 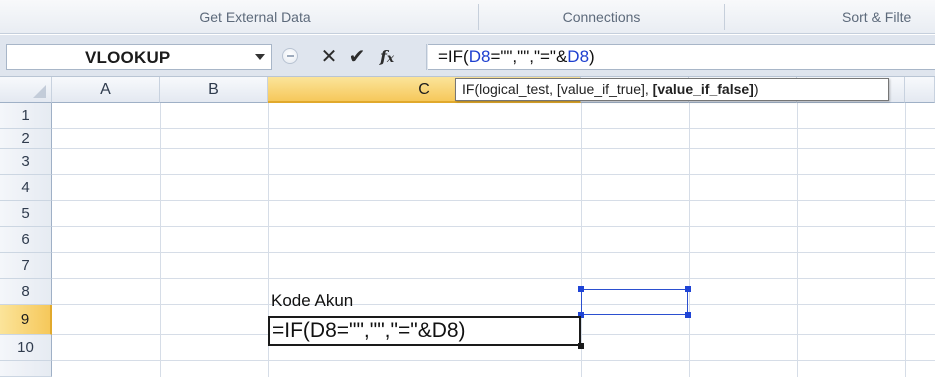 I want to click on cross-icon: ✕, so click(x=329, y=57).